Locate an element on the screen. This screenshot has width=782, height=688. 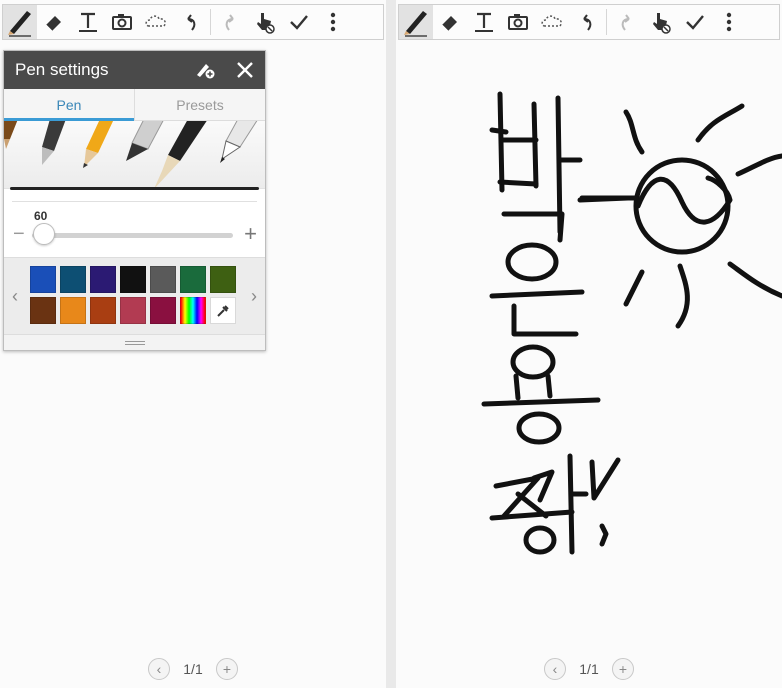
pen-settings-title: Pen settings is located at coordinates (62, 69).